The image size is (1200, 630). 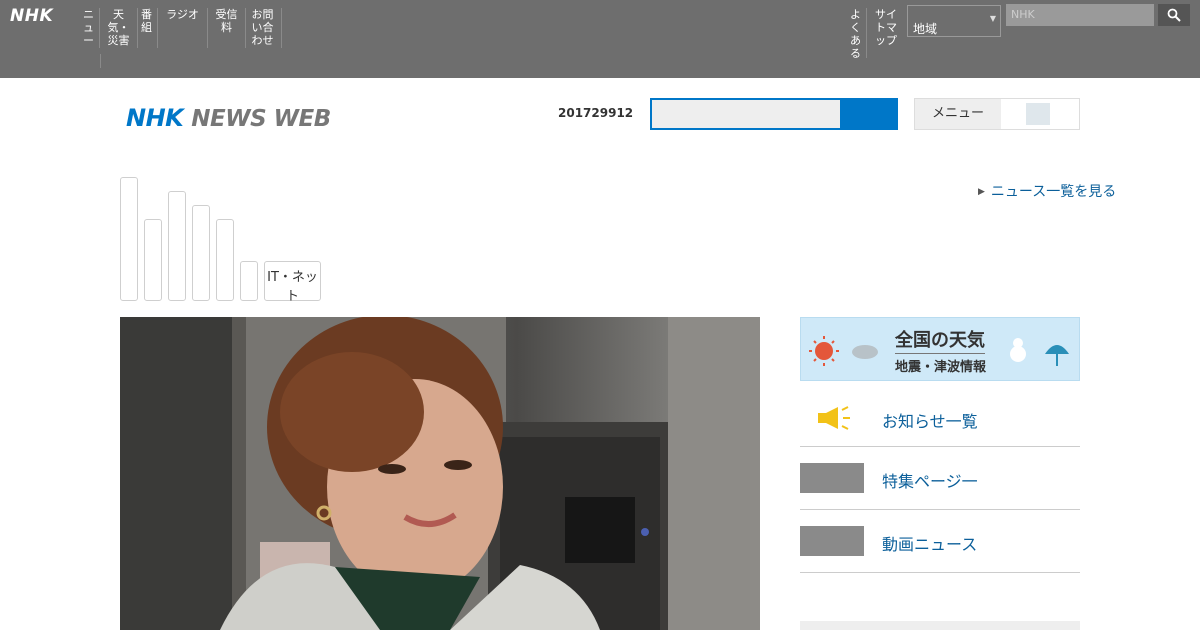 What do you see at coordinates (596, 113) in the screenshot?
I see `header-date: 201729912` at bounding box center [596, 113].